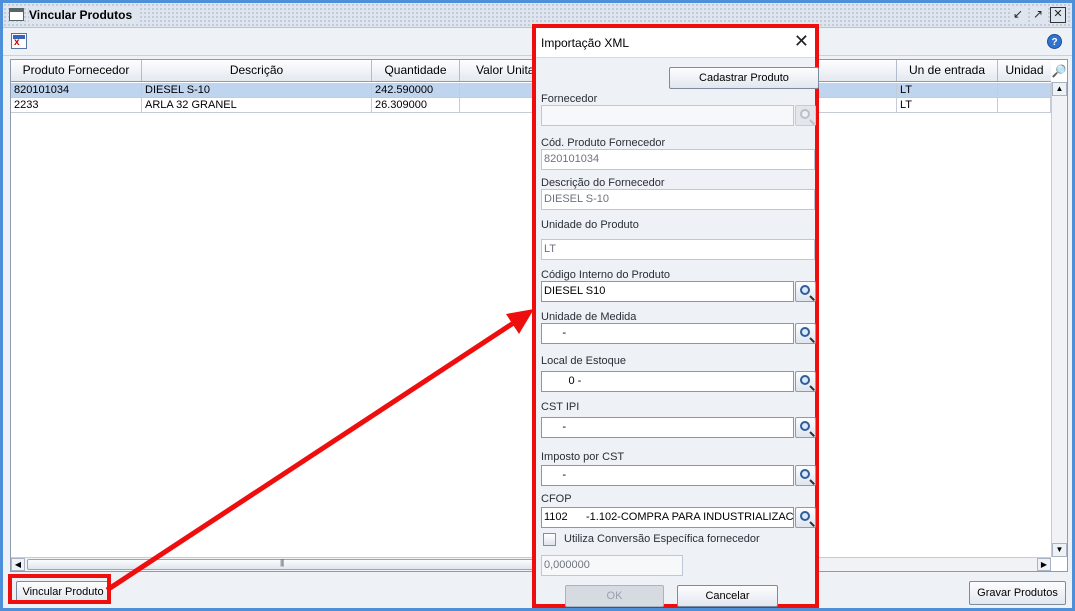 Image resolution: width=1075 pixels, height=611 pixels. Describe the element at coordinates (1024, 70) in the screenshot. I see `column-header: Unidad` at that location.